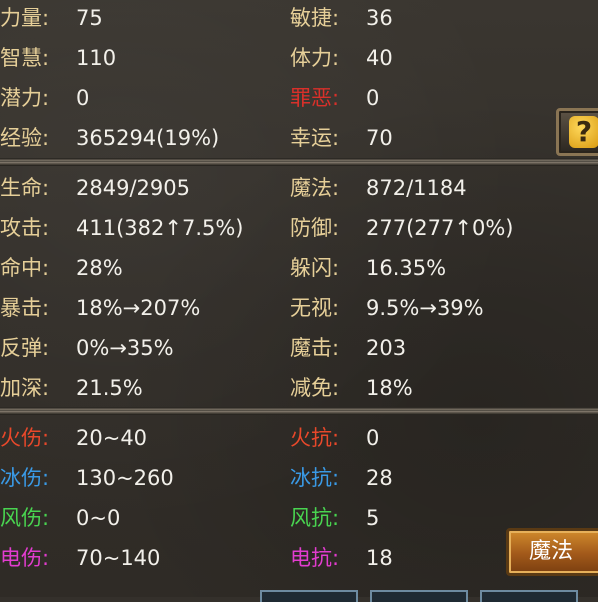 This screenshot has height=602, width=598. Describe the element at coordinates (379, 58) in the screenshot. I see `stat-value: 40` at that location.